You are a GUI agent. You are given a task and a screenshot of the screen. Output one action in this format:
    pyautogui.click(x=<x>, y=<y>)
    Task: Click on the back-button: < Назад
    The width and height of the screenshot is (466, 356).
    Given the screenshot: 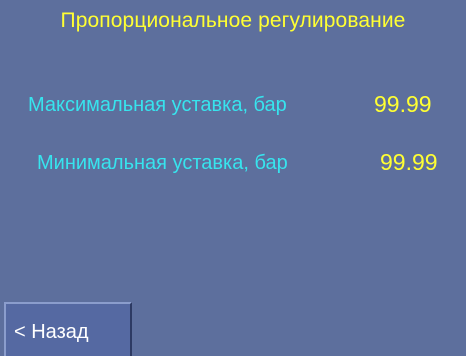 What is the action you would take?
    pyautogui.click(x=68, y=329)
    